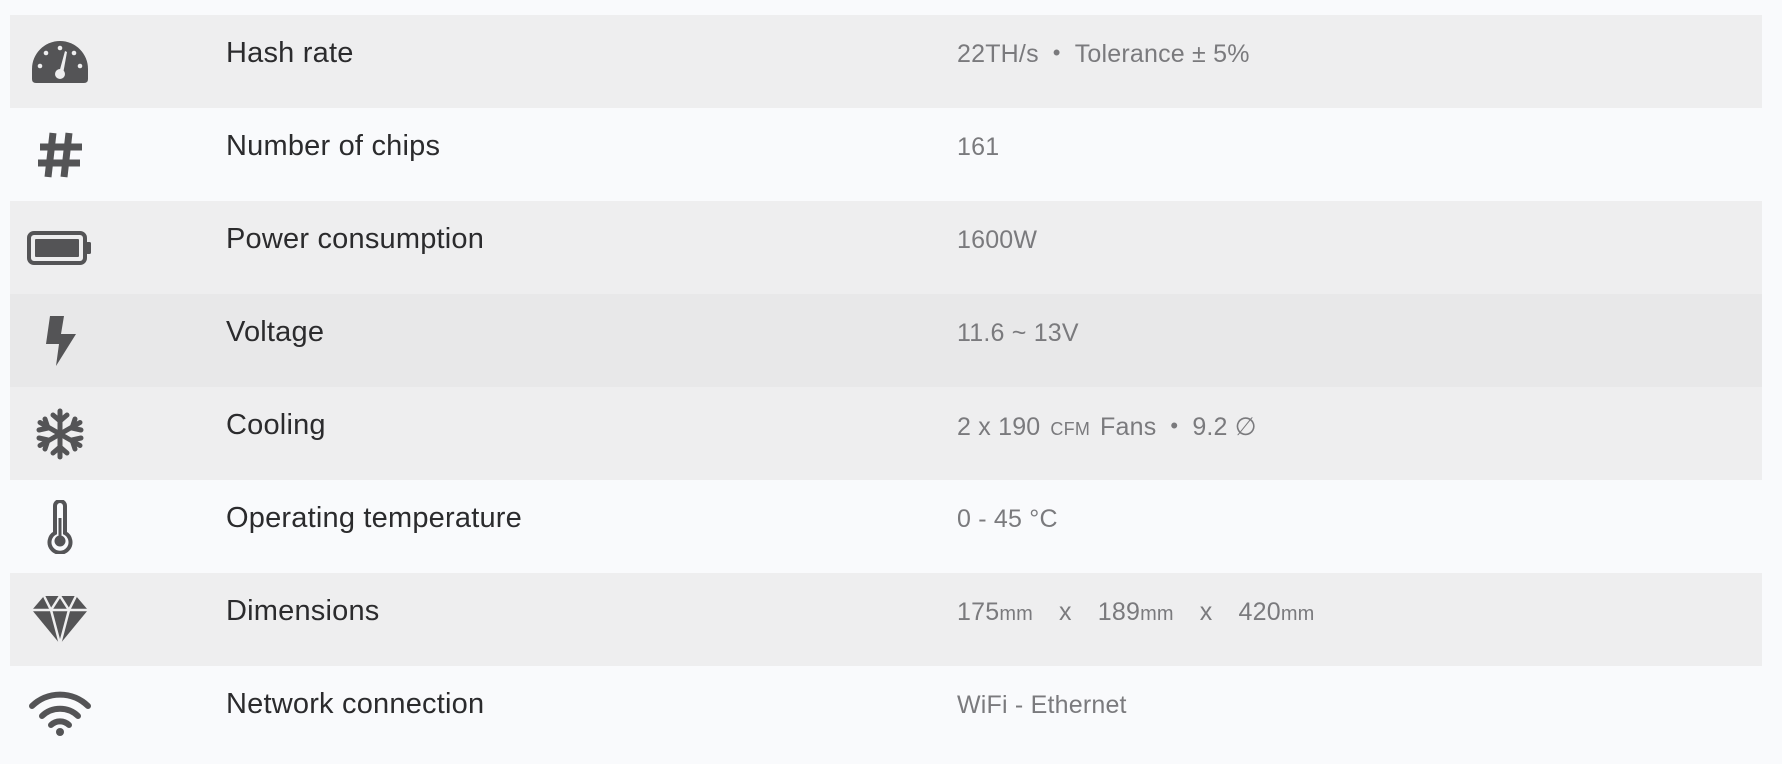 This screenshot has width=1782, height=764. I want to click on spec-row-network-connection: Network connection WiFi - Ethernet, so click(886, 712).